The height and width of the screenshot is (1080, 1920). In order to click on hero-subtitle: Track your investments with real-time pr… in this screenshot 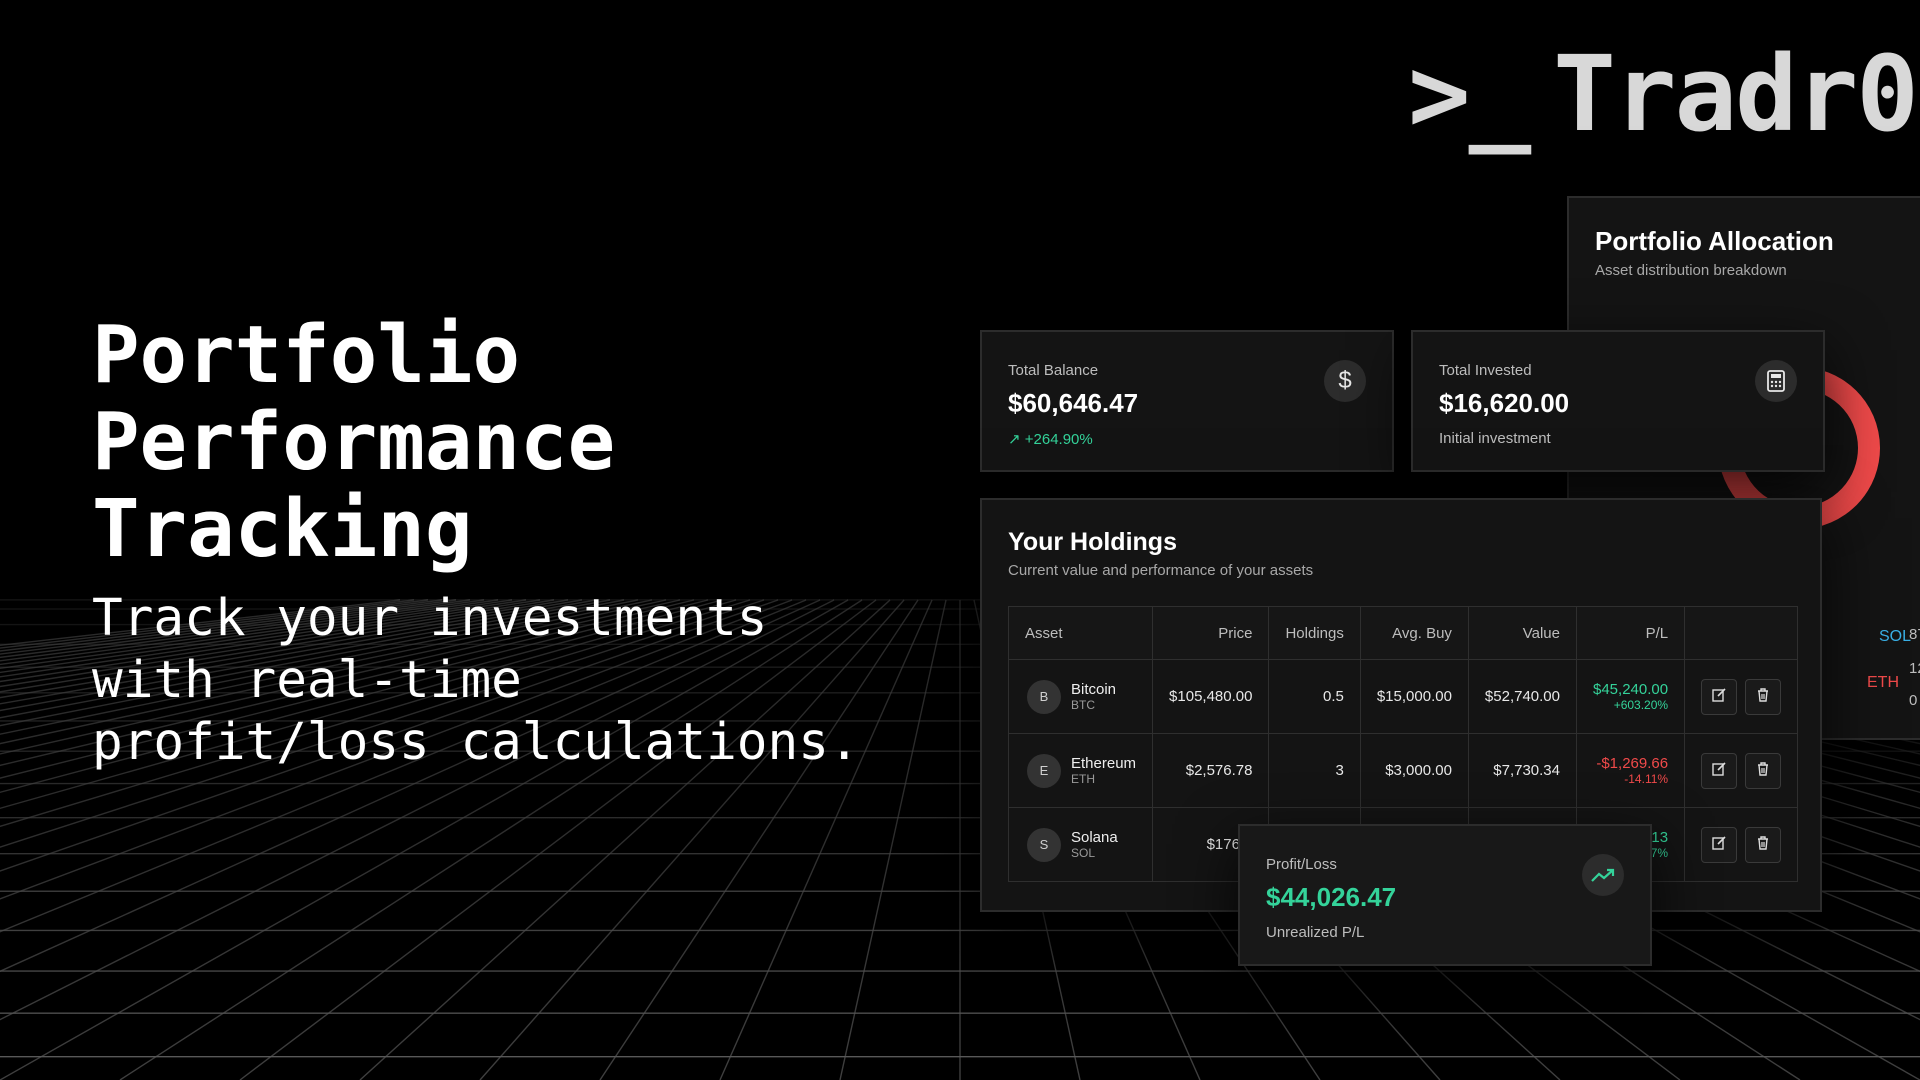, I will do `click(502, 681)`.